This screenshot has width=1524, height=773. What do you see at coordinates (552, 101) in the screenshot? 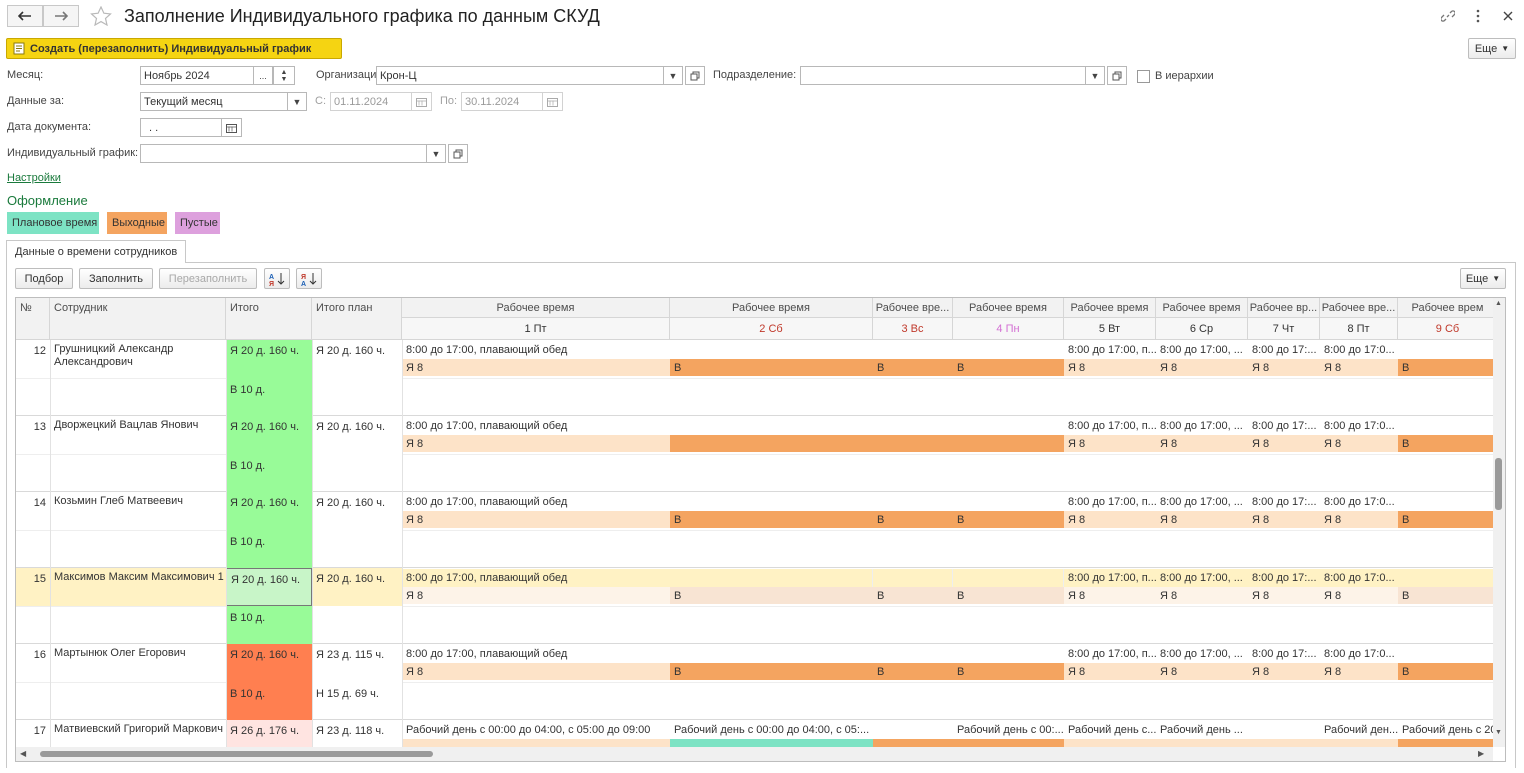
I see `calendar-icon` at bounding box center [552, 101].